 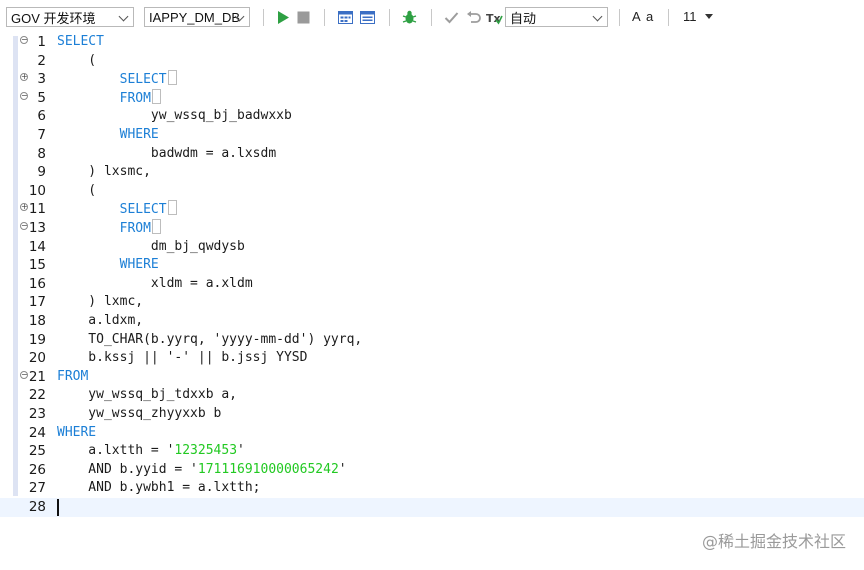 I want to click on code-line: 21 FROM −, so click(x=432, y=377).